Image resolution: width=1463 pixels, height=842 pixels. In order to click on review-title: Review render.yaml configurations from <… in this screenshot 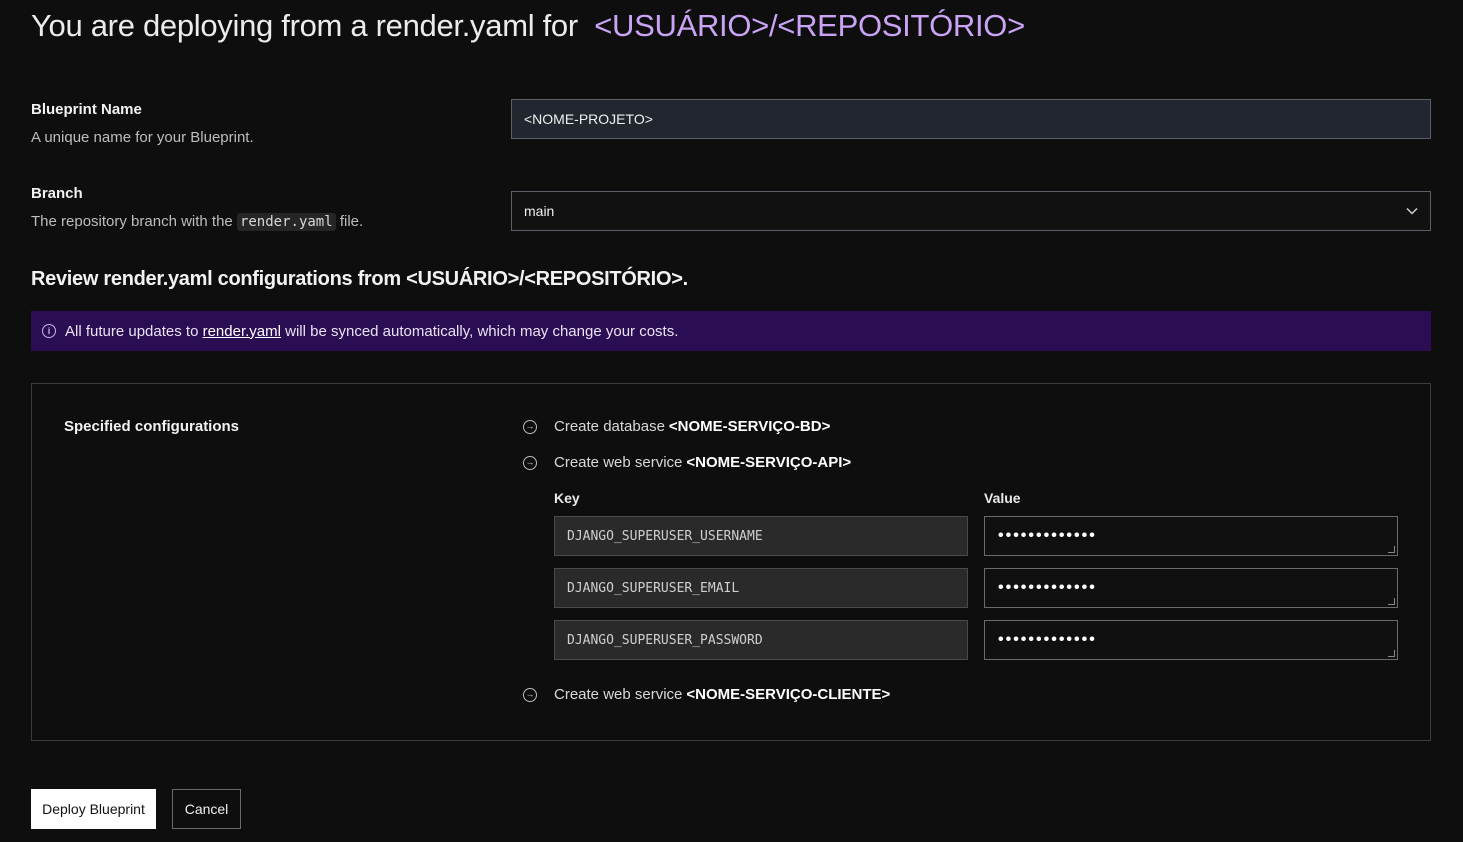, I will do `click(359, 279)`.